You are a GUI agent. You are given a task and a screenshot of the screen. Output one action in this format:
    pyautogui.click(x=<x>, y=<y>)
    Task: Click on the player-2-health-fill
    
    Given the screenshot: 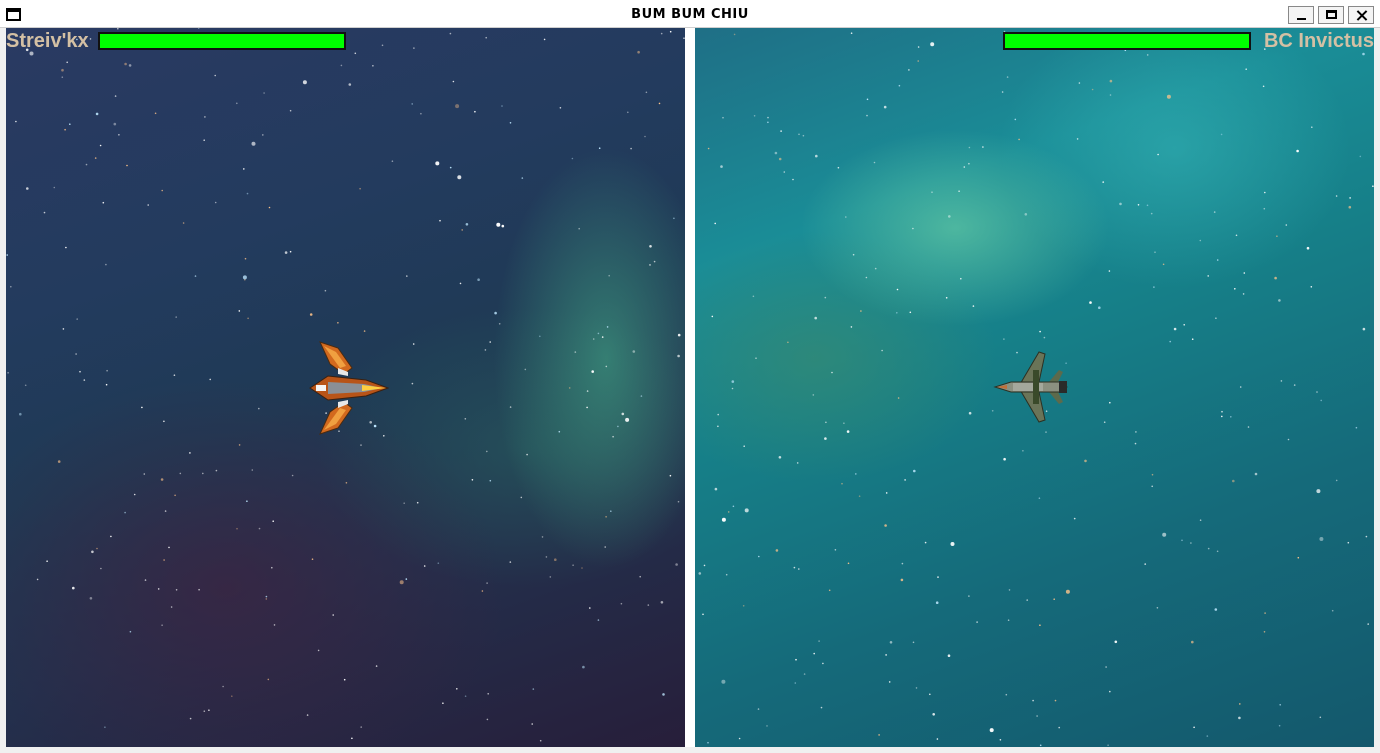 What is the action you would take?
    pyautogui.click(x=1127, y=41)
    